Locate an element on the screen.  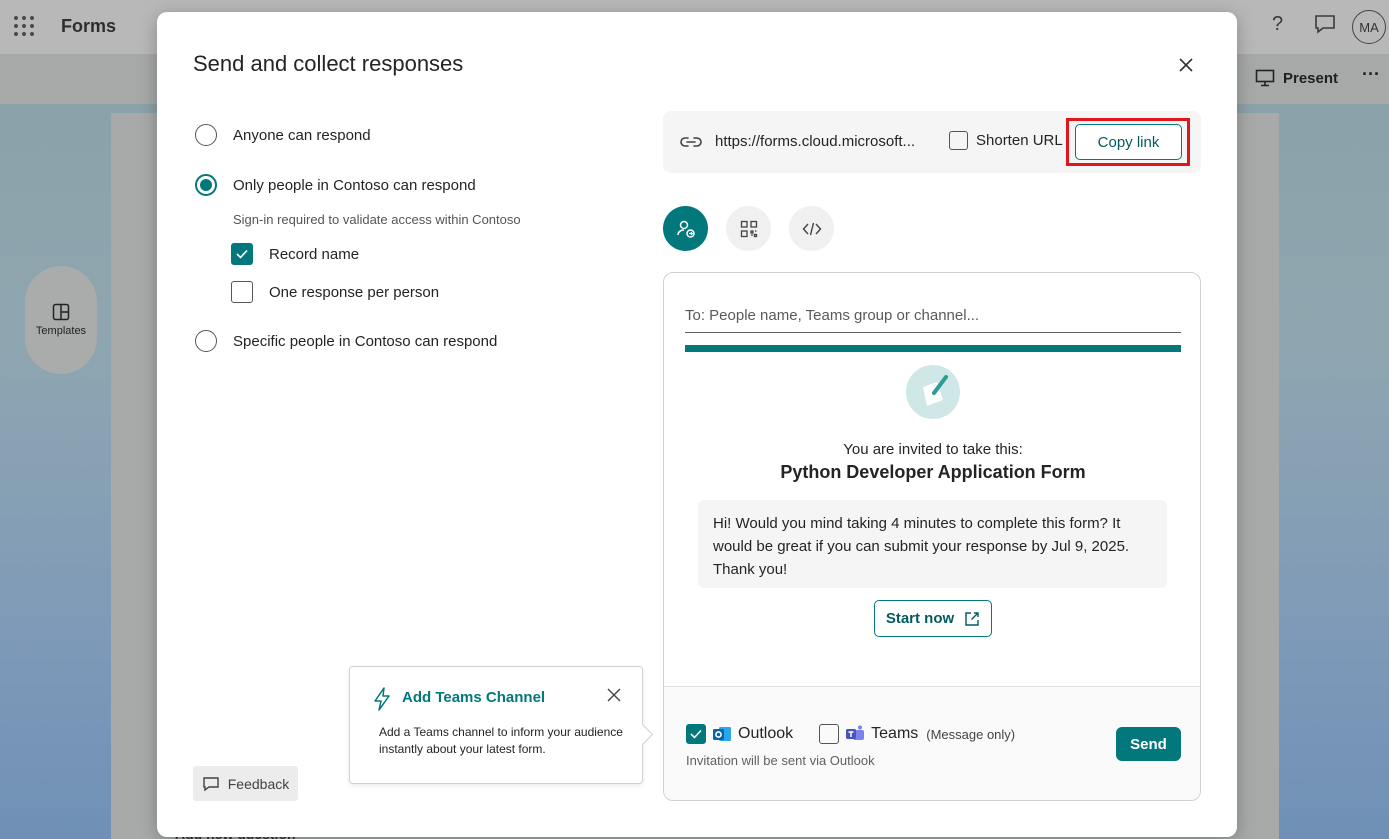
link-icon is located at coordinates (691, 144).